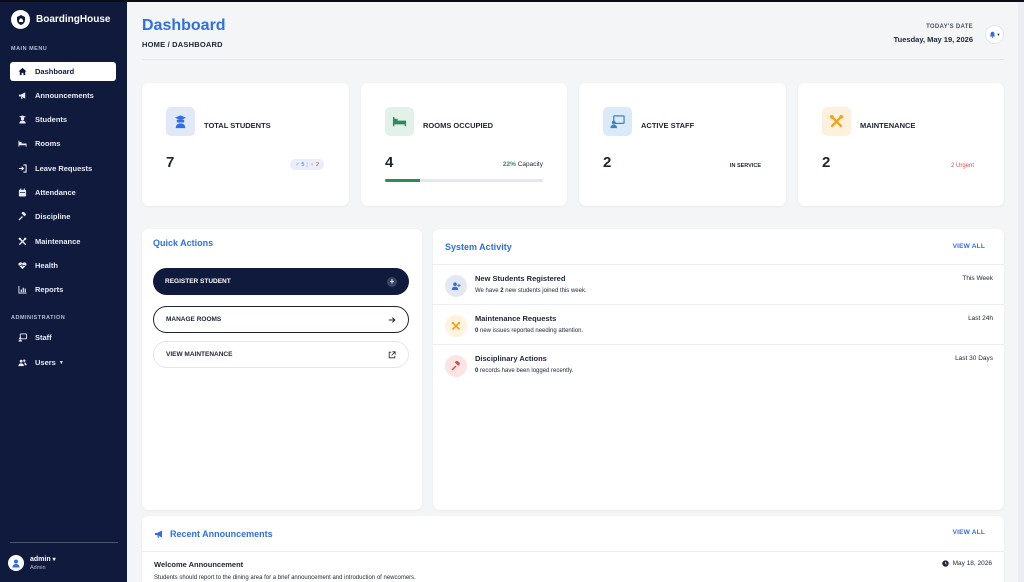  What do you see at coordinates (523, 164) in the screenshot?
I see `capacity-text: 22% Capacity` at bounding box center [523, 164].